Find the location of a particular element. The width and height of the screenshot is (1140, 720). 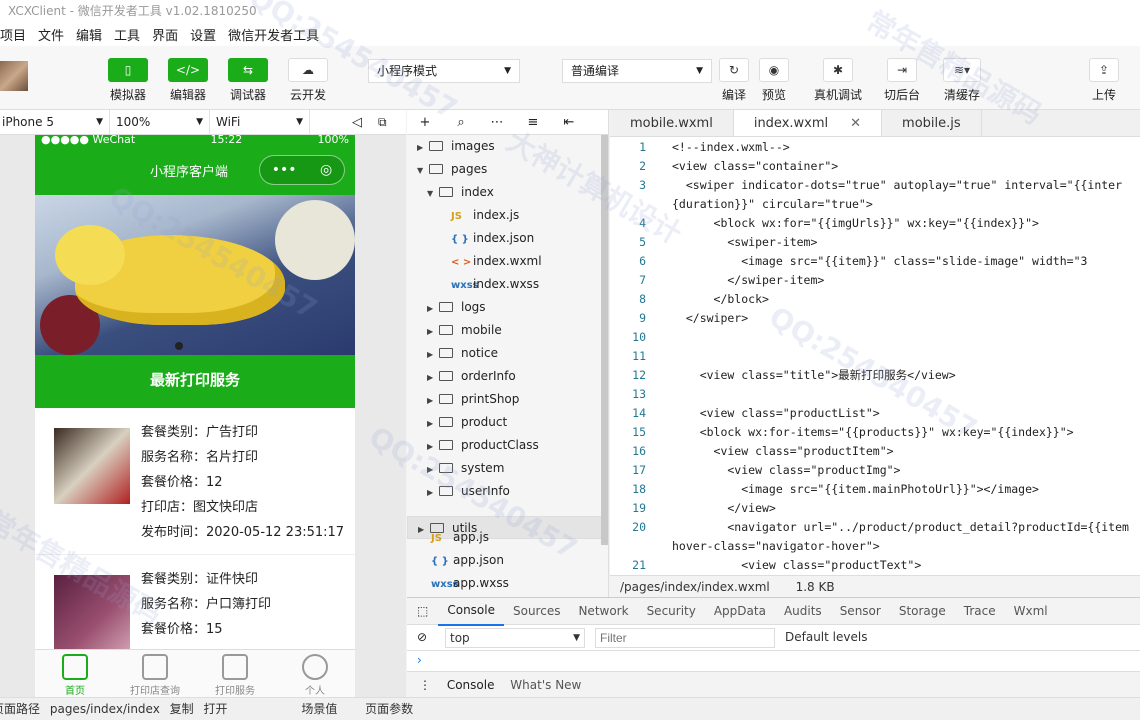

tab-mobile-wxml: mobile.wxml is located at coordinates (672, 123).